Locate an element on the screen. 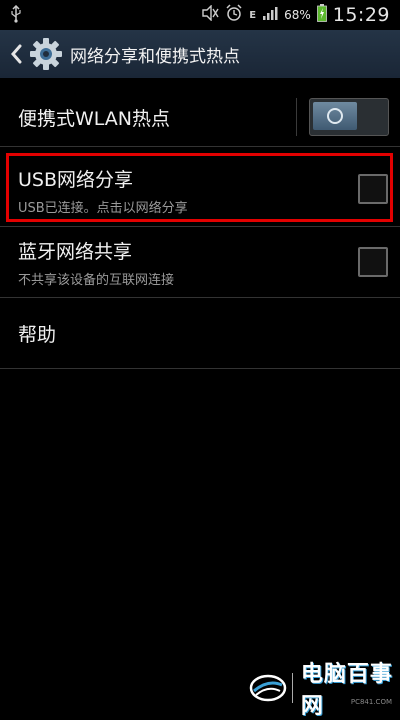 The height and width of the screenshot is (720, 400). app-bar: 网络分享和便携式热点 is located at coordinates (200, 54).